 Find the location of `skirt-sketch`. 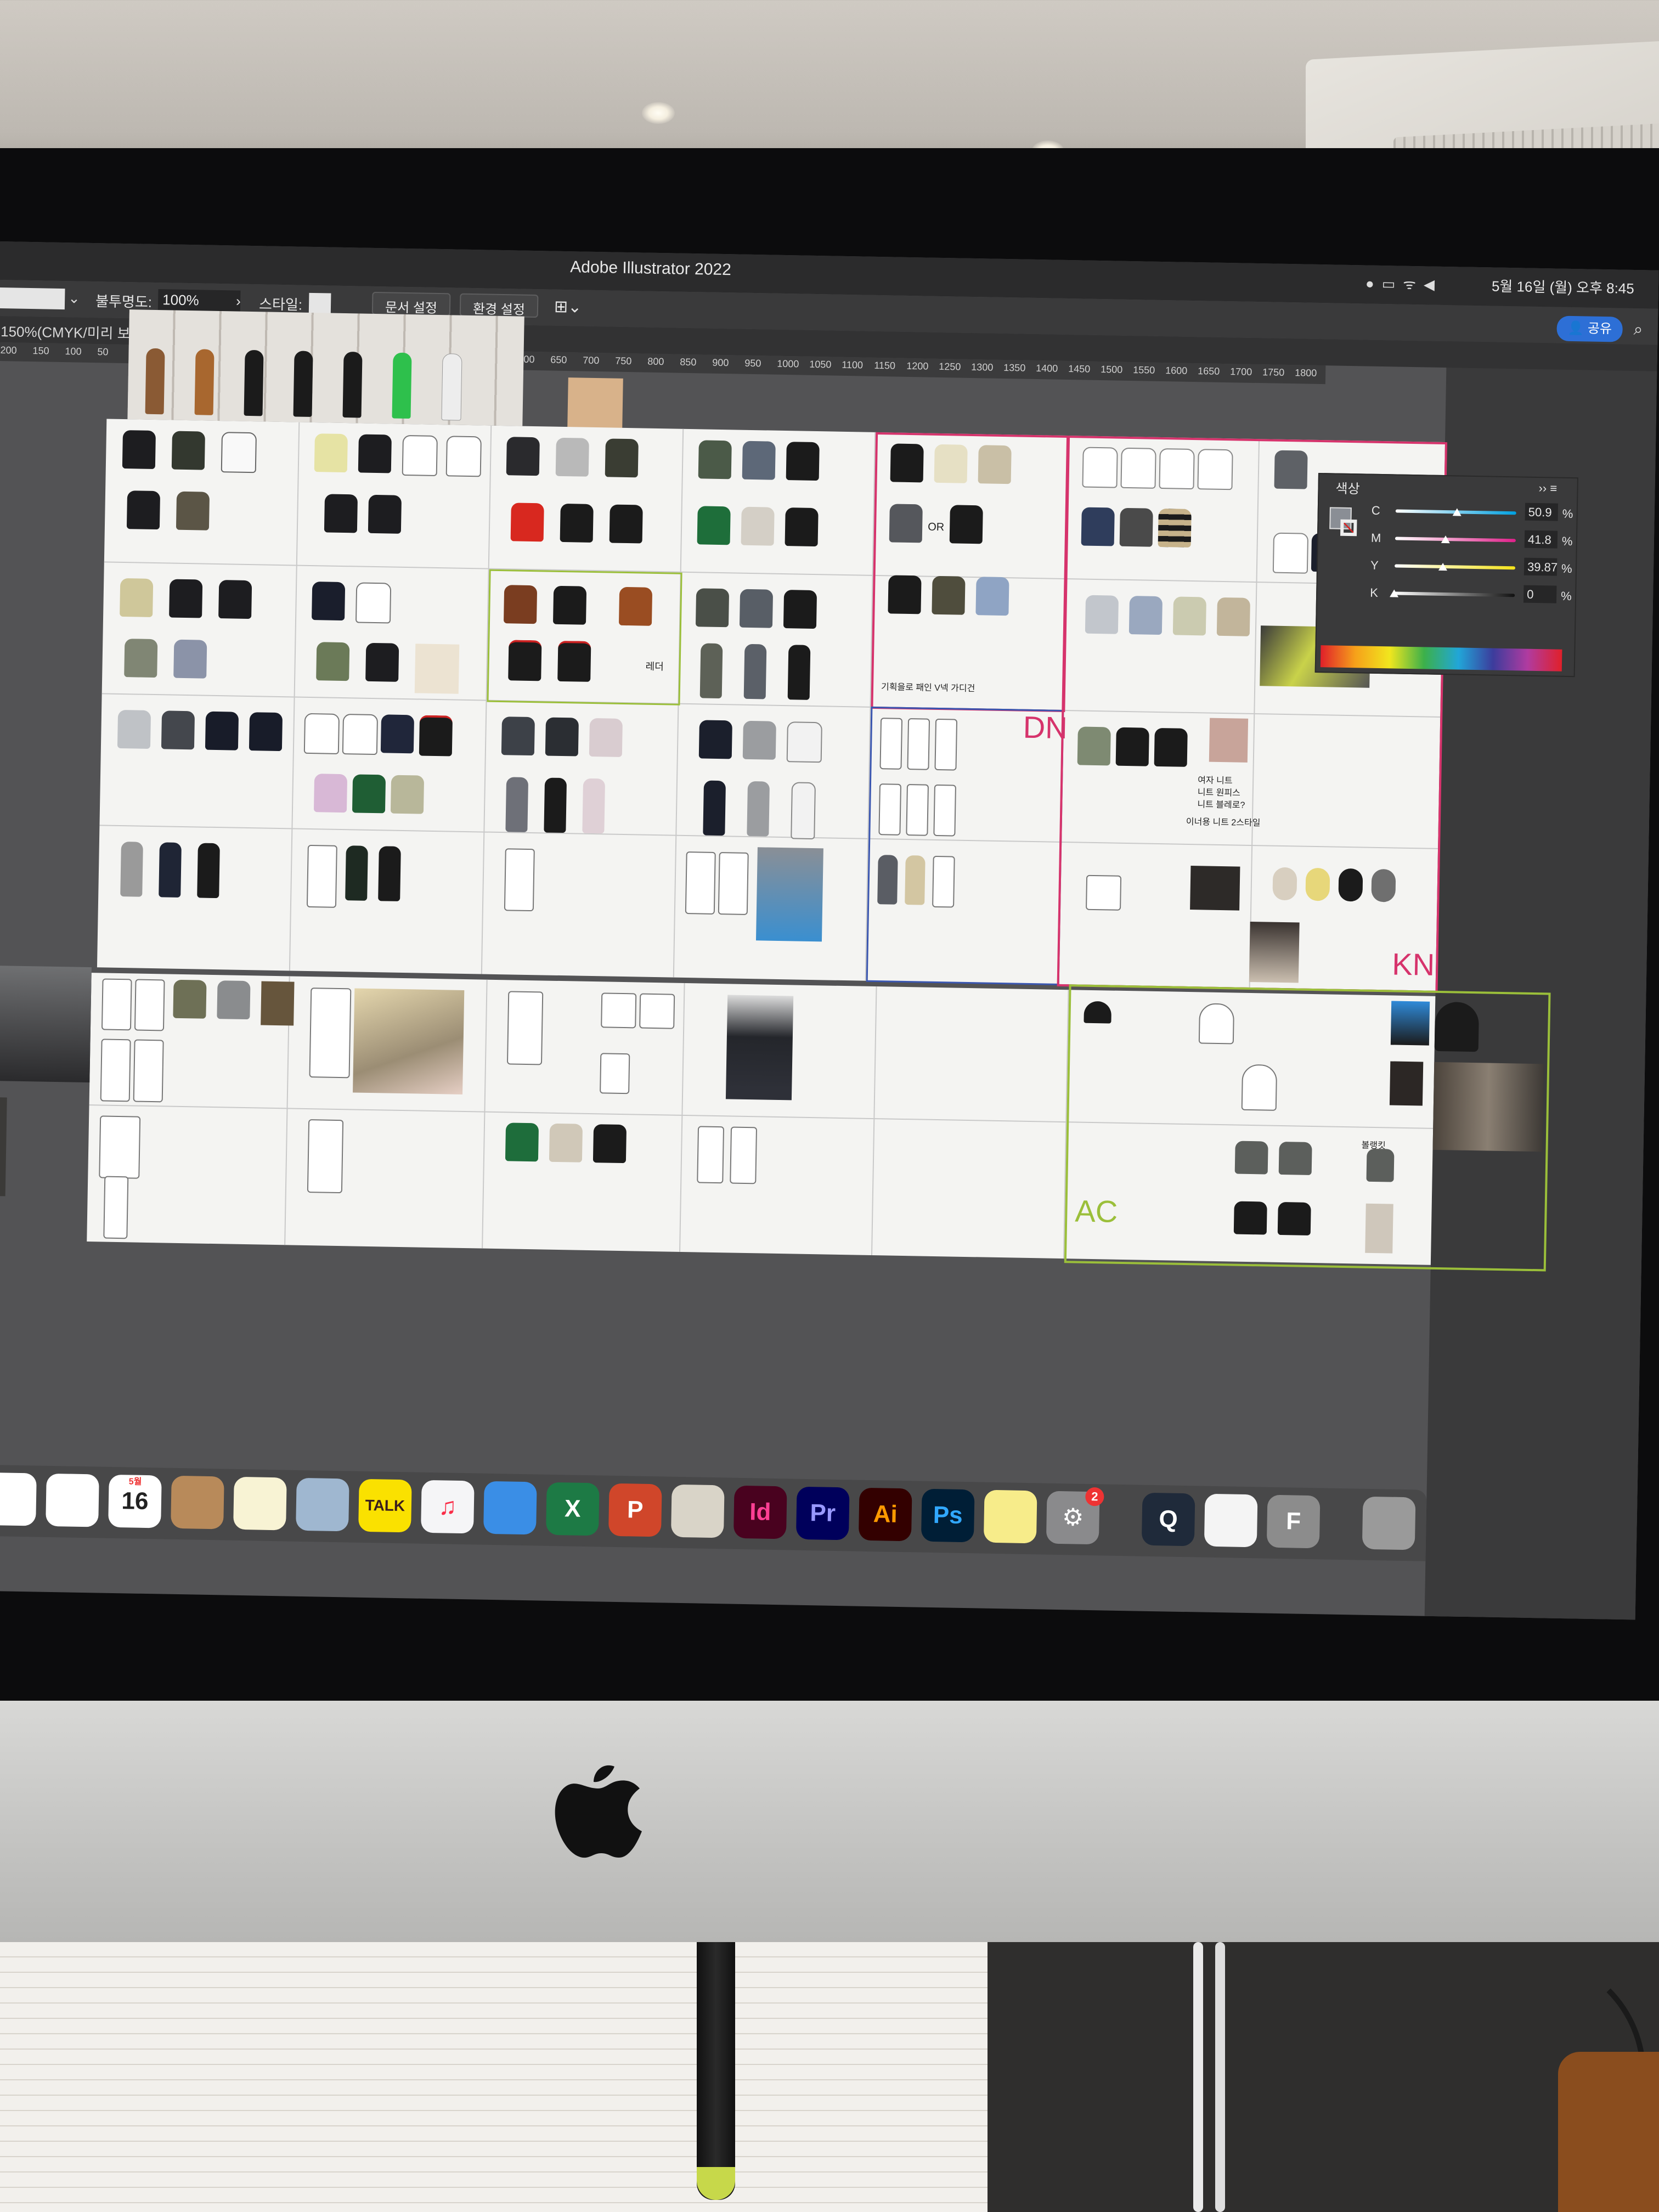

skirt-sketch is located at coordinates (331, 1034).